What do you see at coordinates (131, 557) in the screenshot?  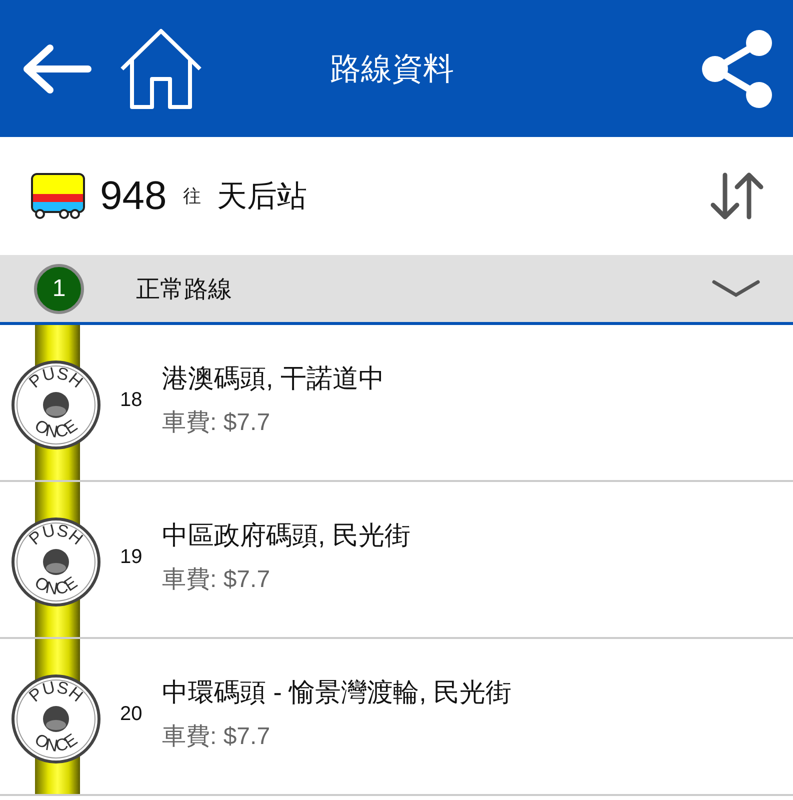 I see `stop-number: 19` at bounding box center [131, 557].